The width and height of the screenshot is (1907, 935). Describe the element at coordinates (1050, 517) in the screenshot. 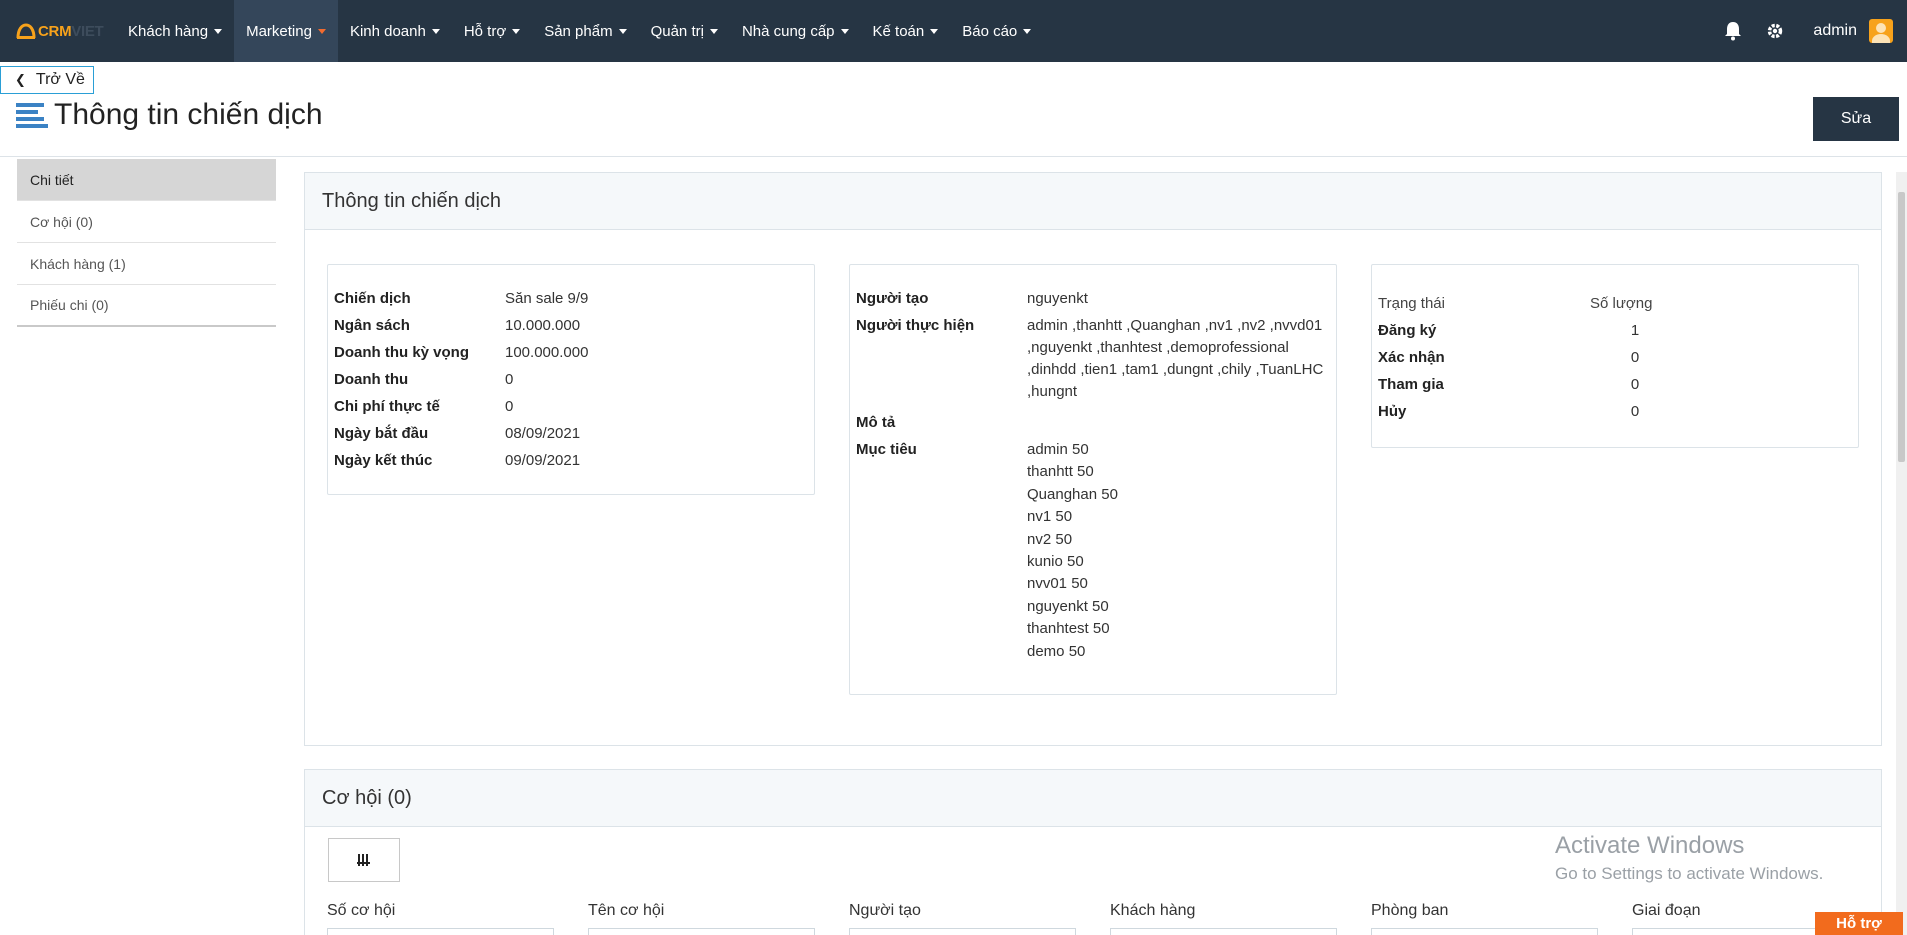

I see `list-item: nv1 50` at that location.